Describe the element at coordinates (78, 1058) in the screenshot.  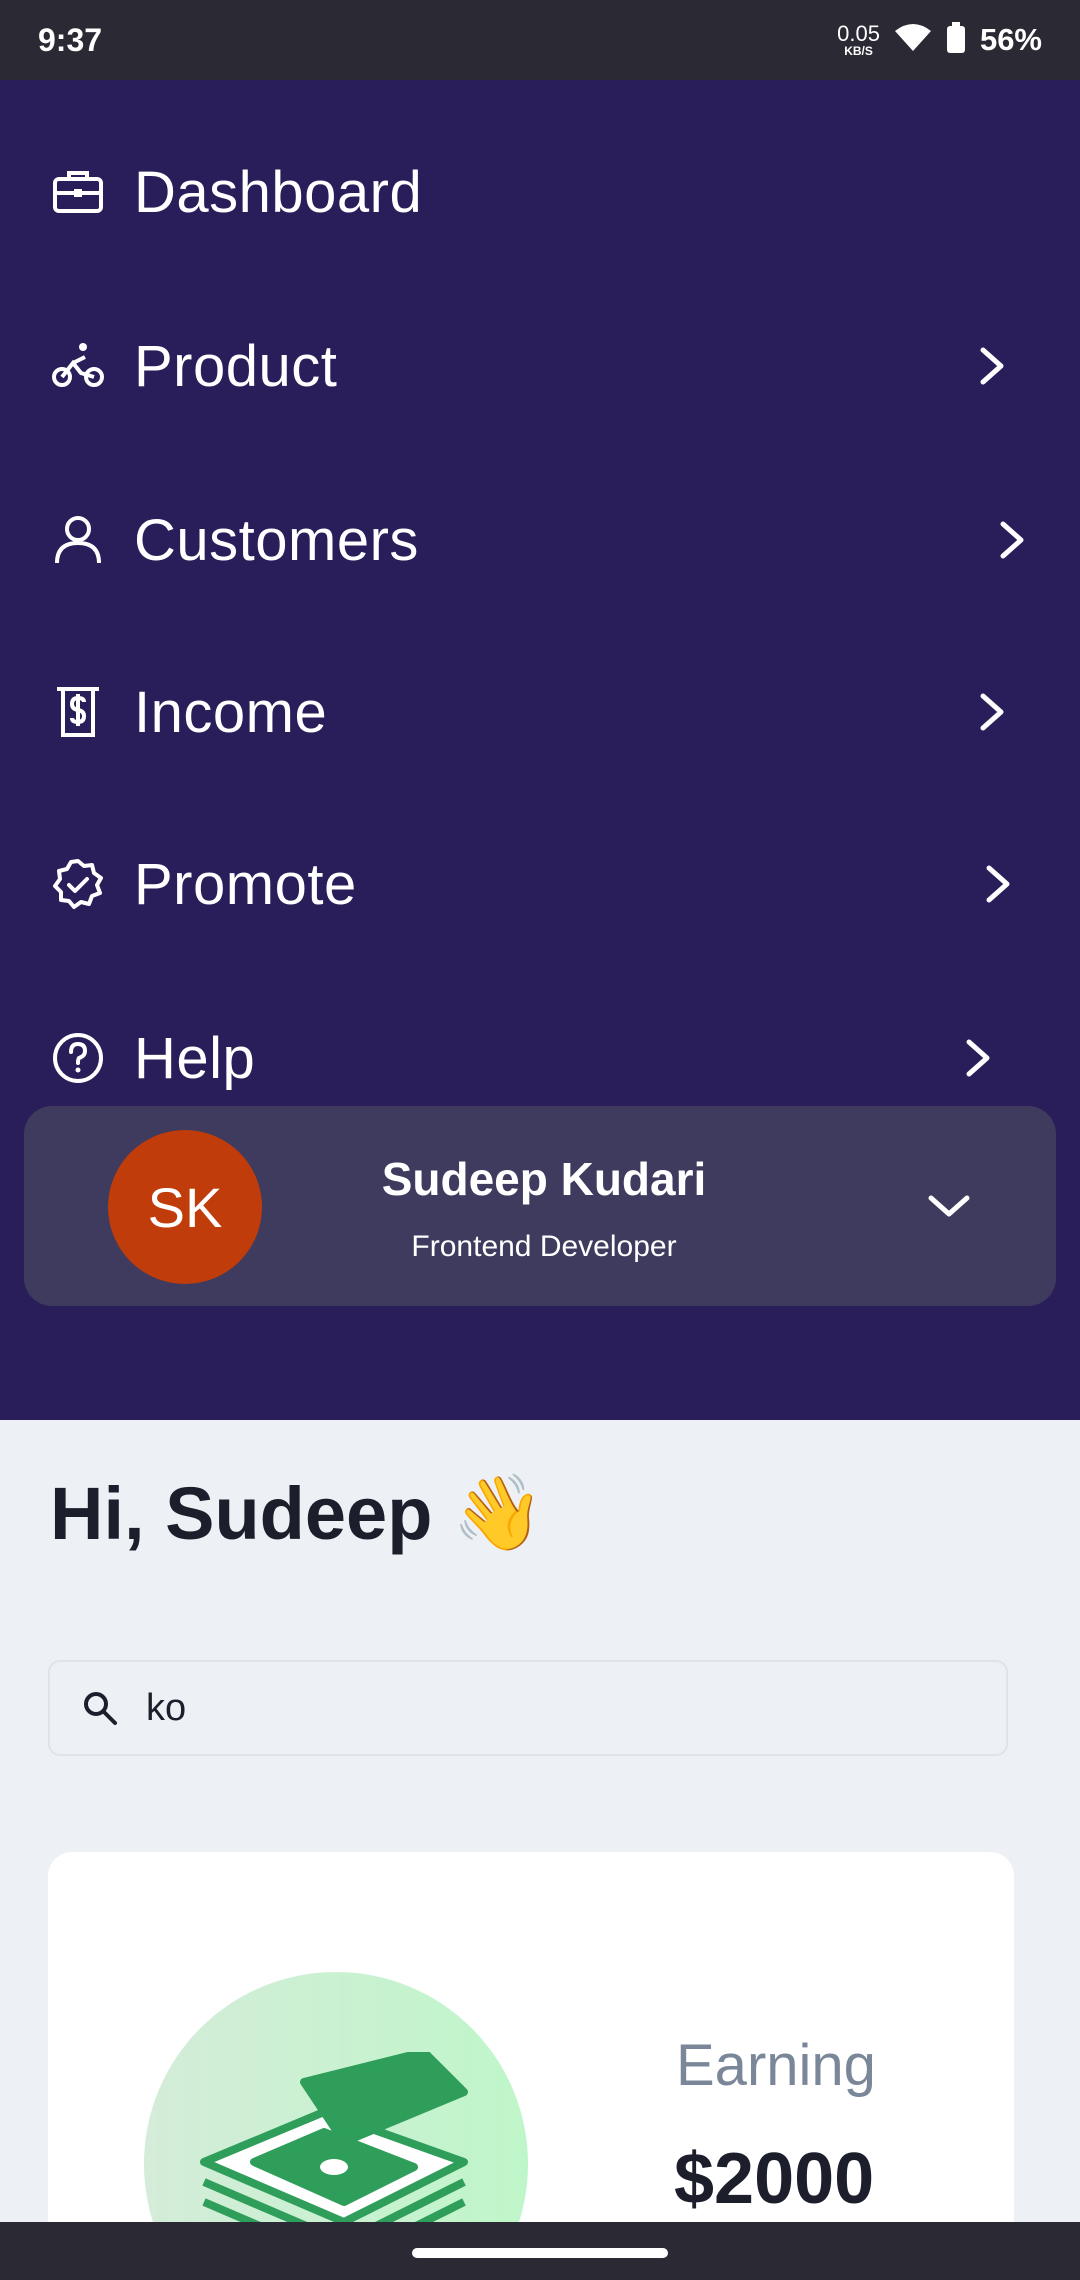
I see `help-circle-icon` at that location.